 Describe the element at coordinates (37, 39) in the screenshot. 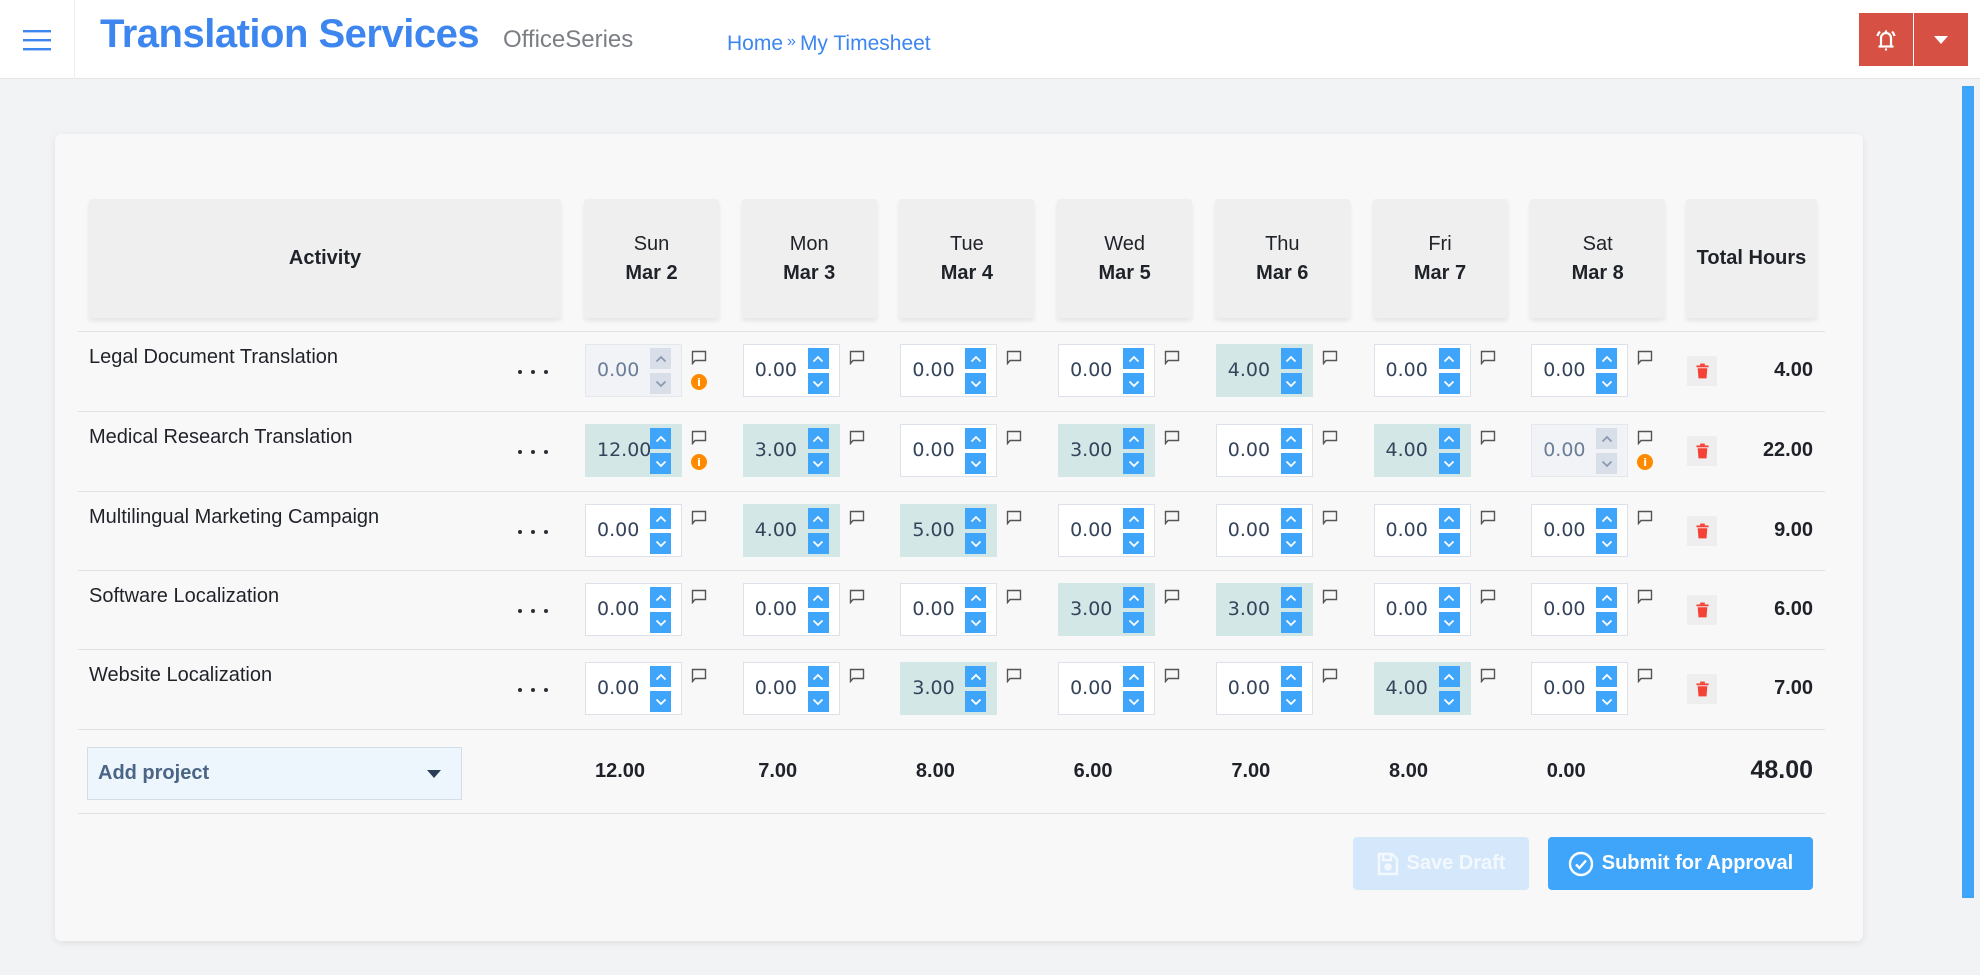

I see `menu-button` at that location.